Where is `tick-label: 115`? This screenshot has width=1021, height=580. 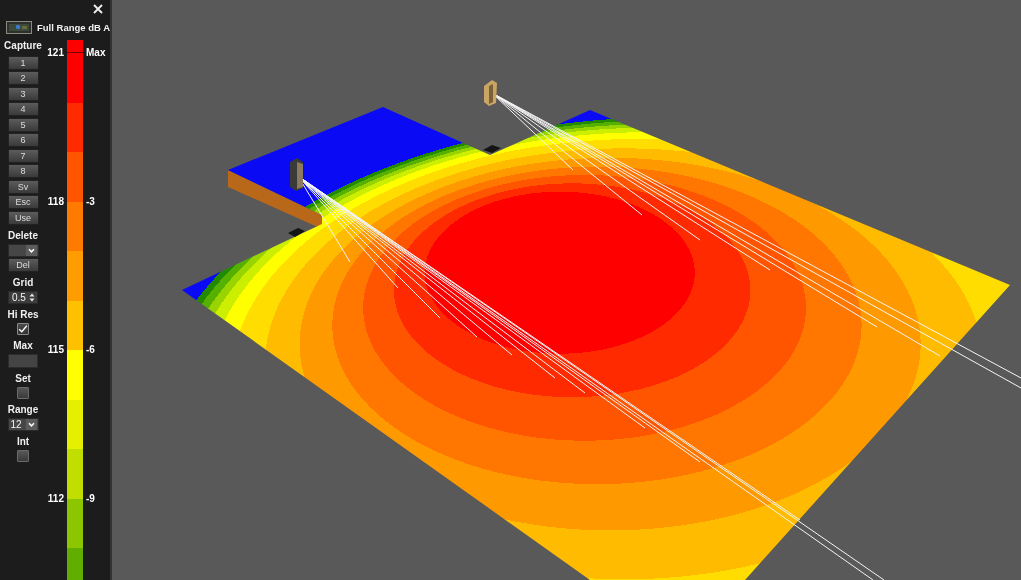 tick-label: 115 is located at coordinates (55, 350).